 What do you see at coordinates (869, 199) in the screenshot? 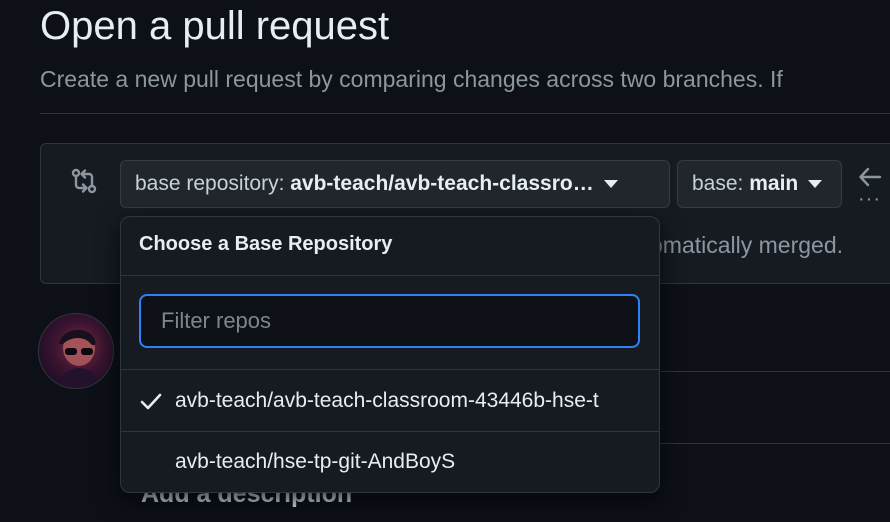
I see `ellipsis-indicator: ···` at bounding box center [869, 199].